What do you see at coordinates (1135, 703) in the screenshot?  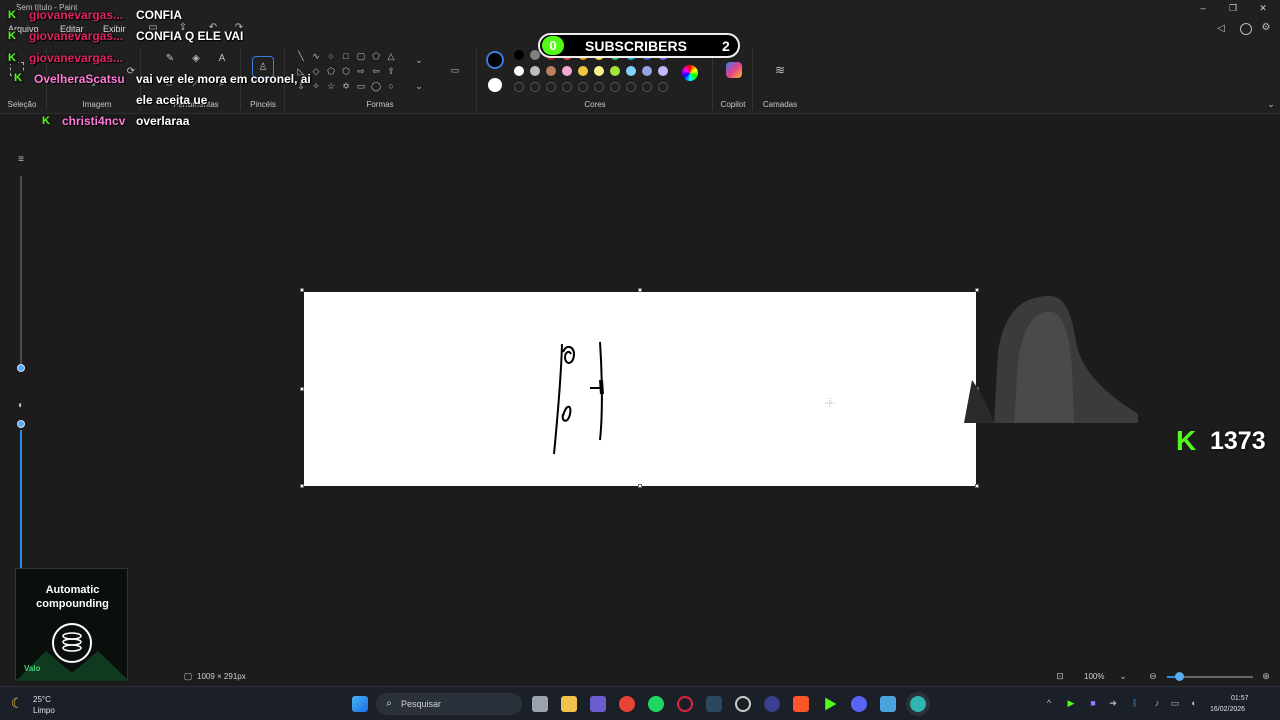 I see `bluetooth-icon: ᛒ` at bounding box center [1135, 703].